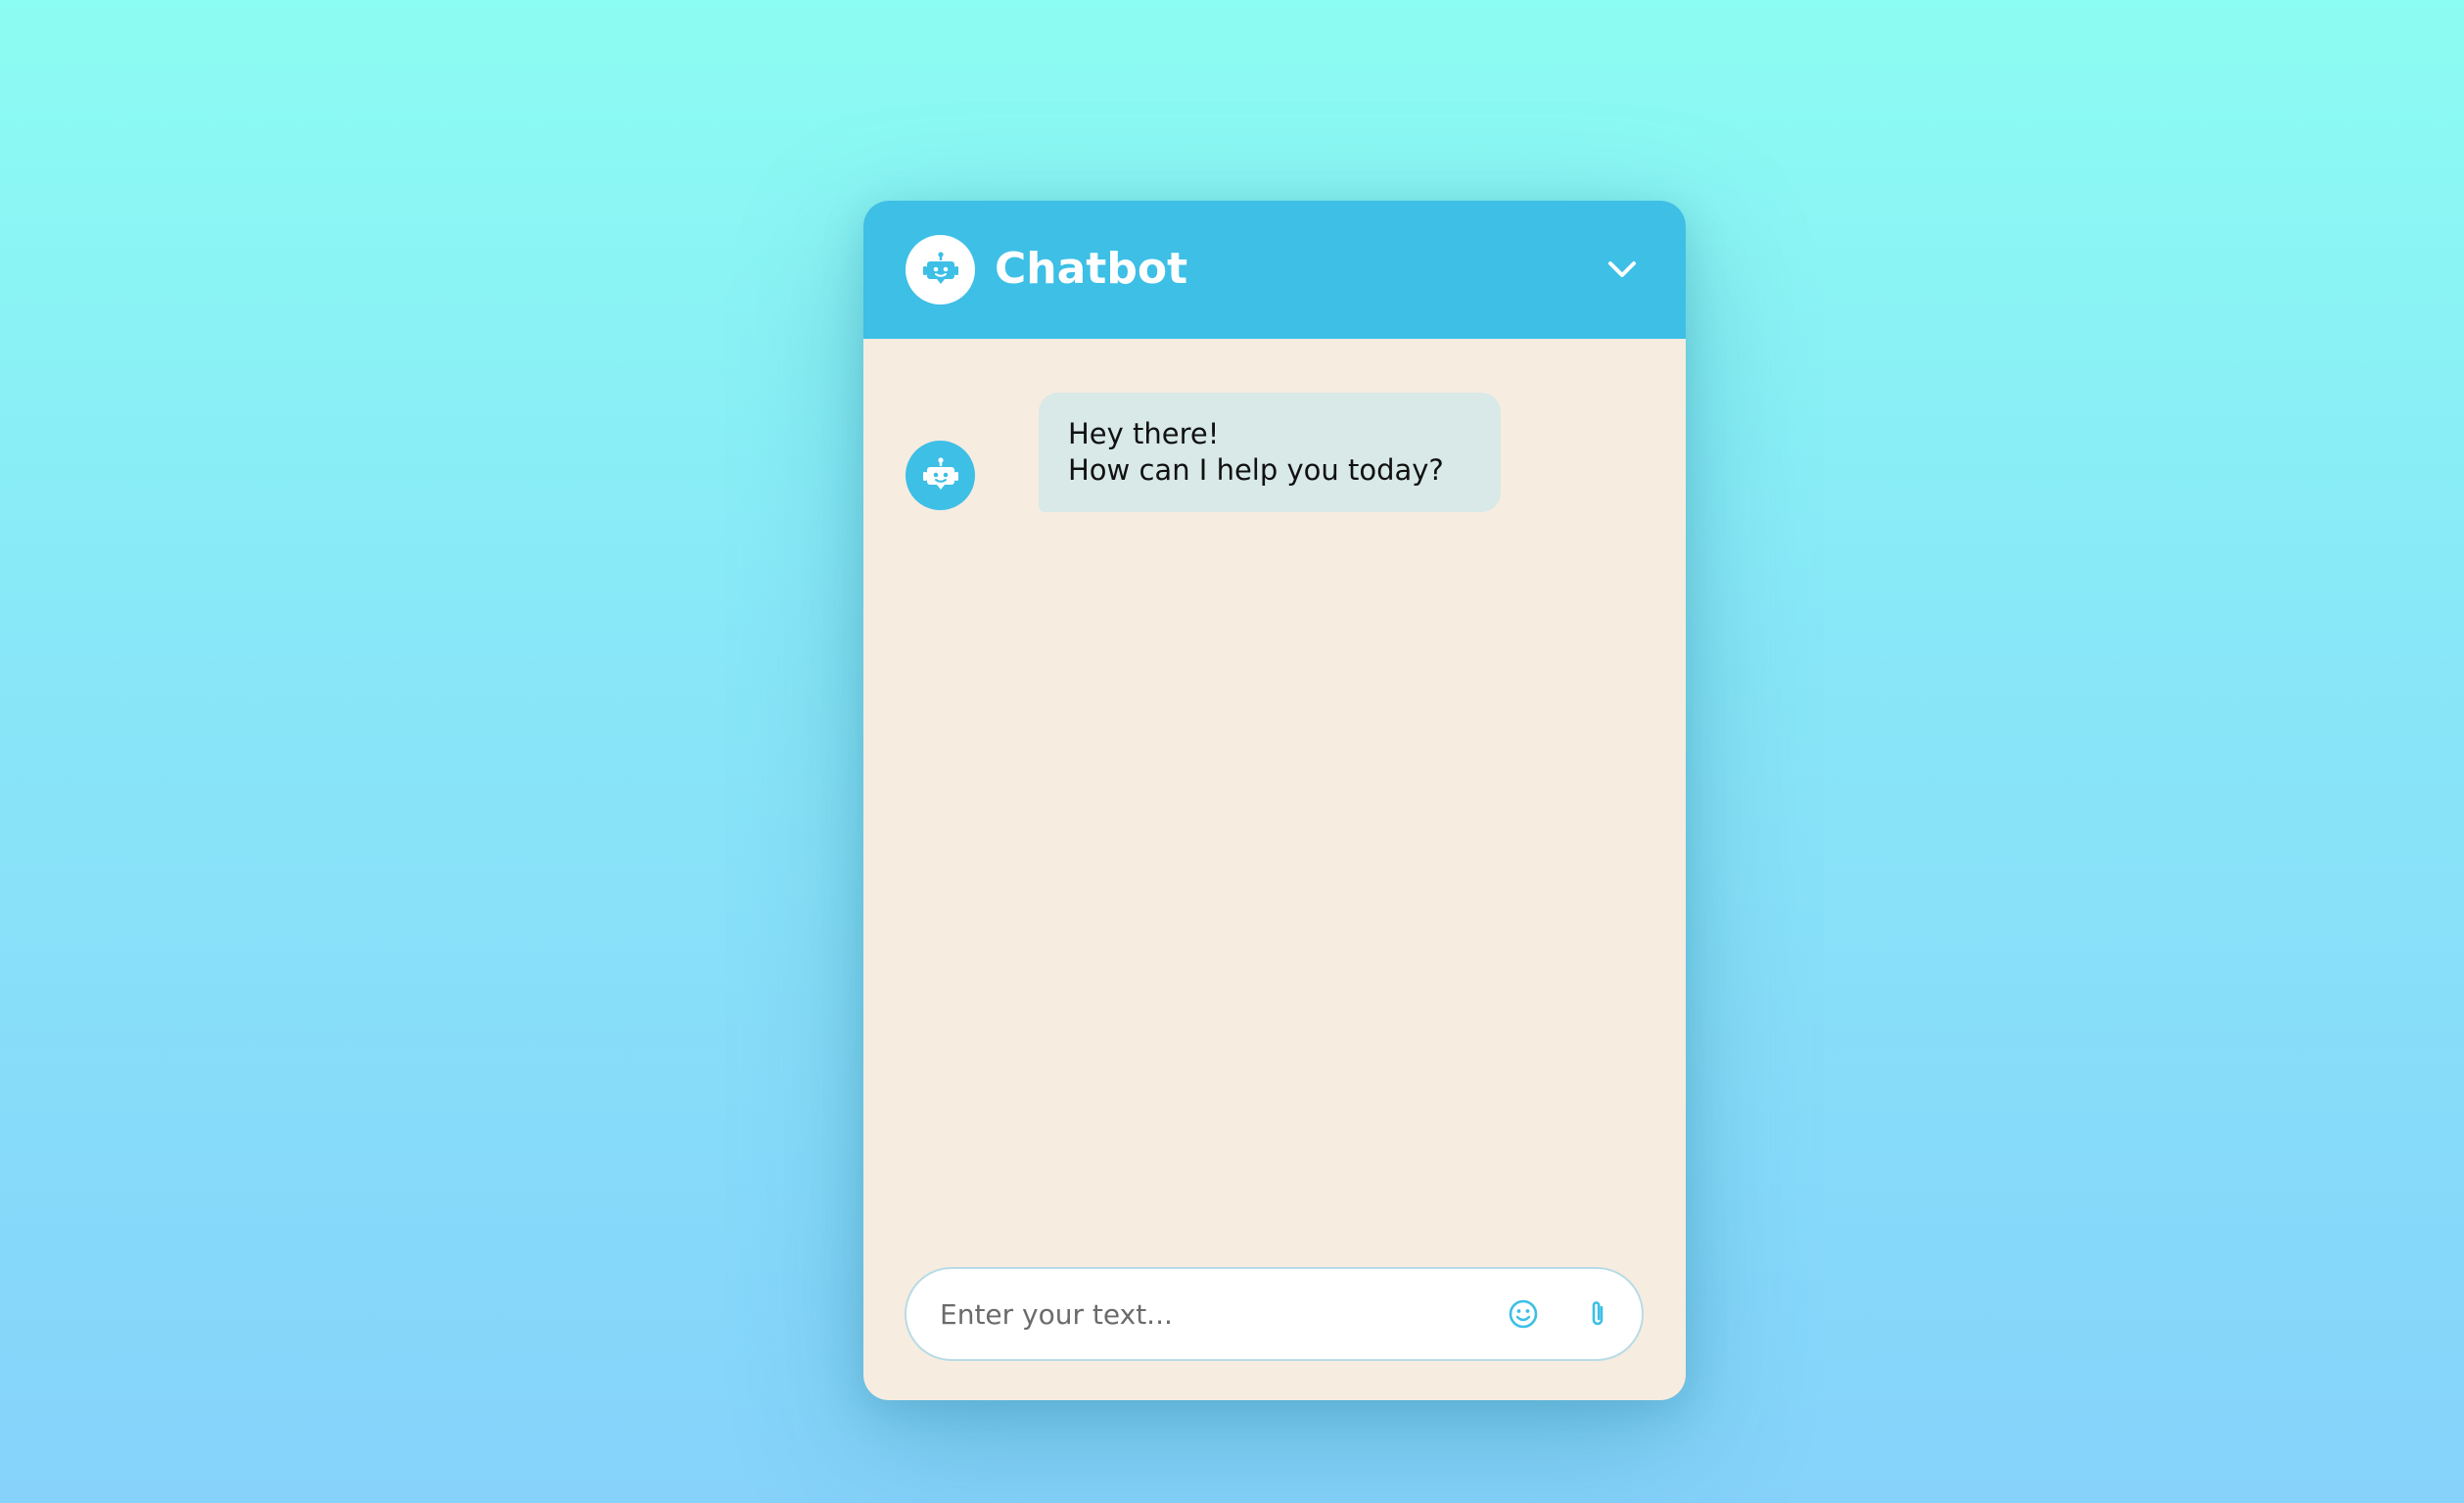 The image size is (2464, 1503). I want to click on message-line: How can I help you today?, so click(1256, 470).